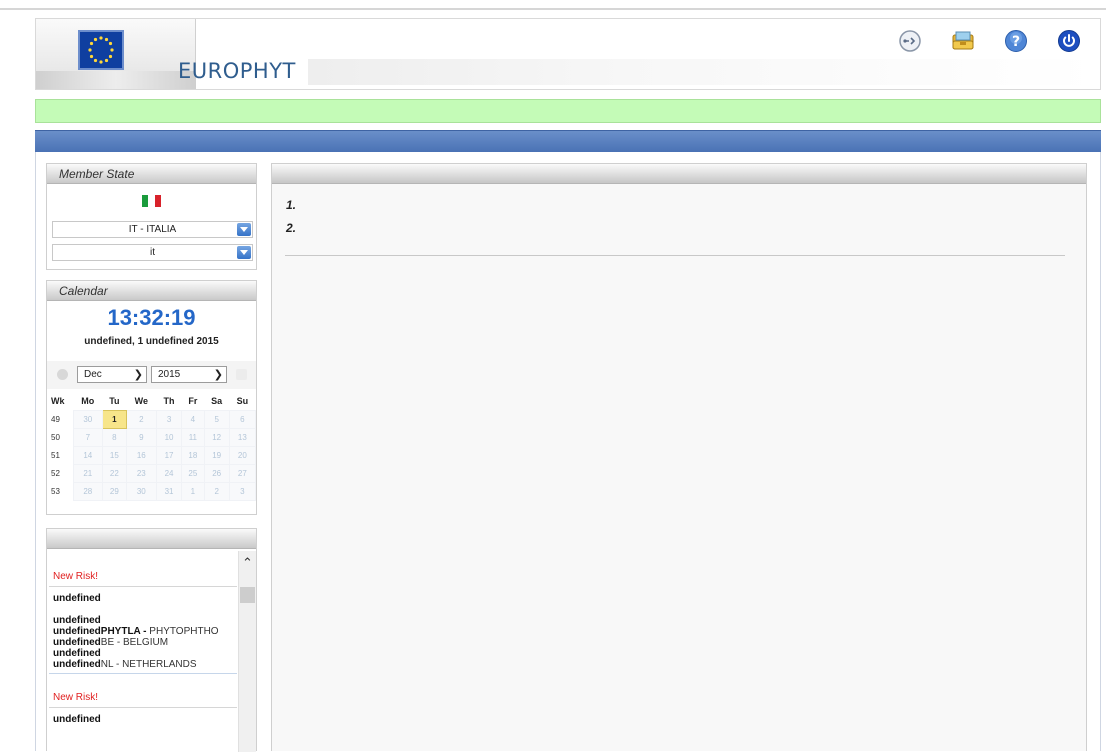 Image resolution: width=1106 pixels, height=752 pixels. I want to click on calendar-day: 6, so click(242, 419).